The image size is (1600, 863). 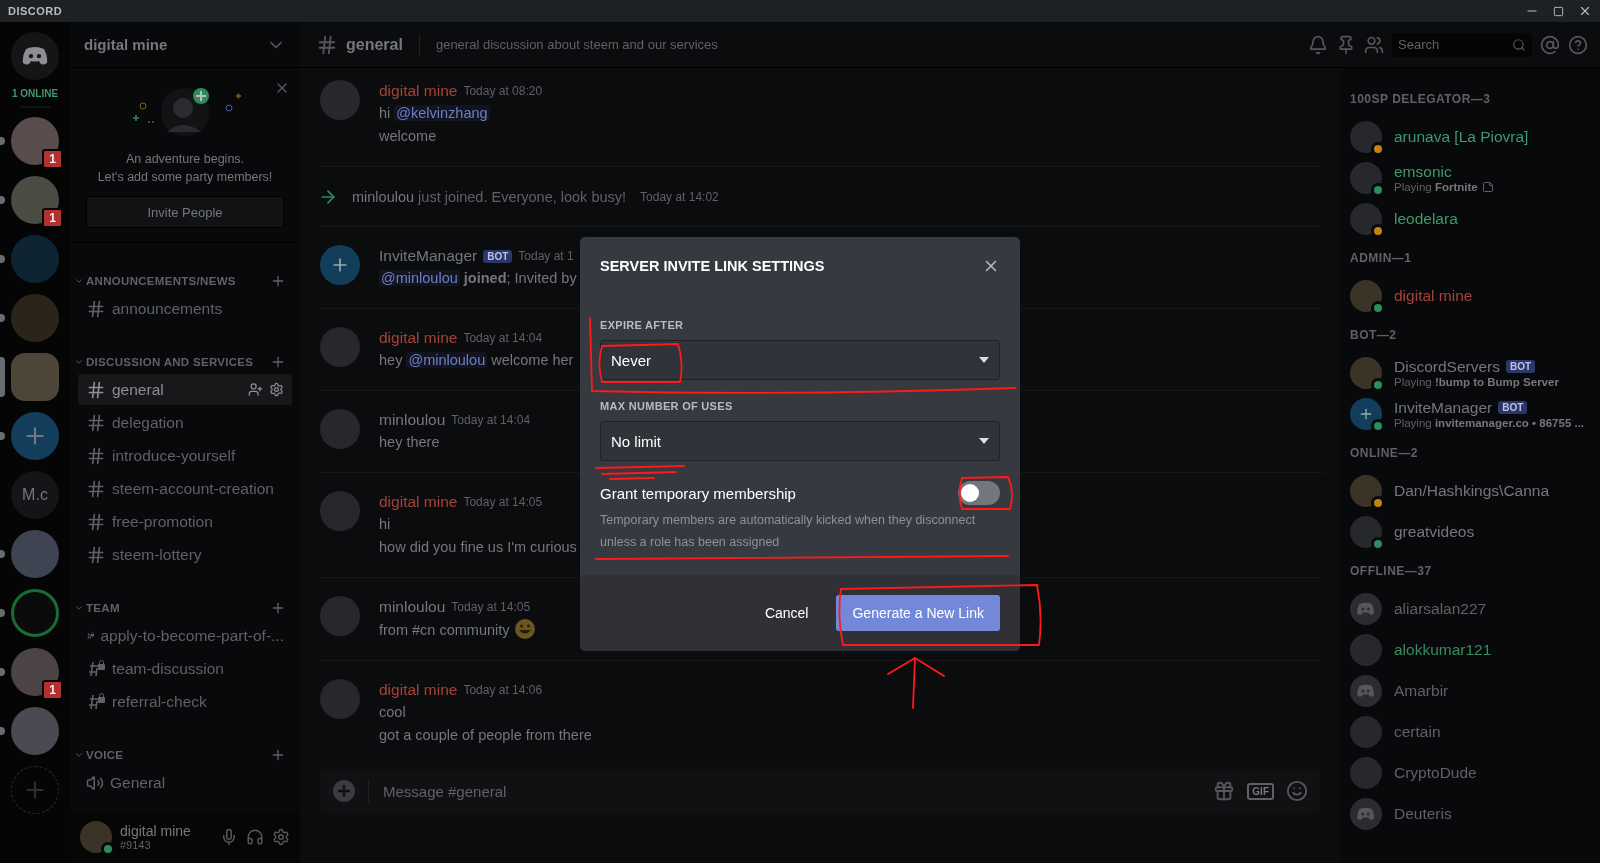 I want to click on message-author: InviteManager, so click(x=428, y=256).